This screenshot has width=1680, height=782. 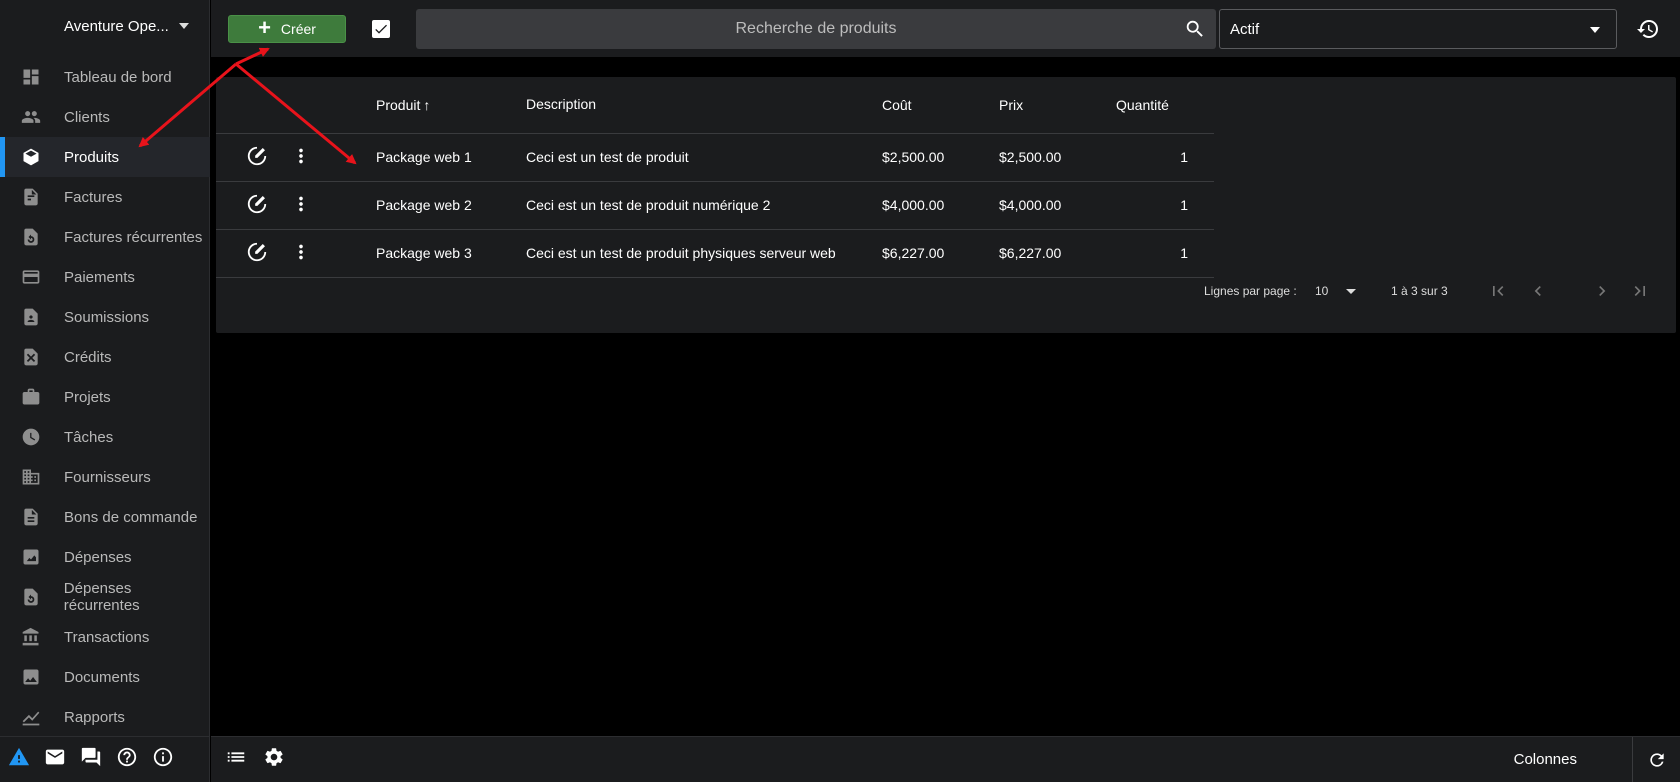 I want to click on bottom-toolbar: Colonnes, so click(x=945, y=759).